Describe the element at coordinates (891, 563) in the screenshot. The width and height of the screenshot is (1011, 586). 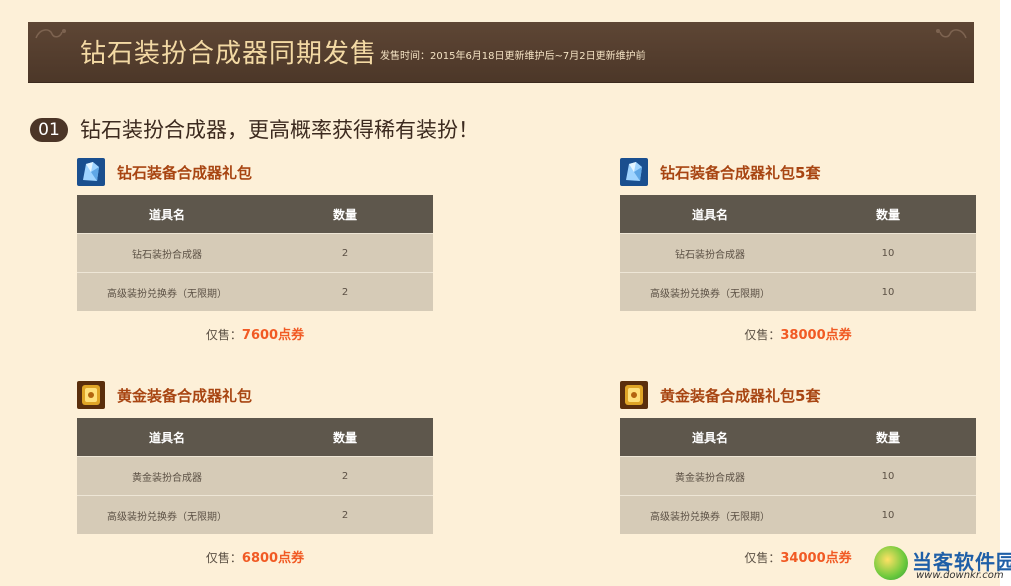
I see `logo-icon` at that location.